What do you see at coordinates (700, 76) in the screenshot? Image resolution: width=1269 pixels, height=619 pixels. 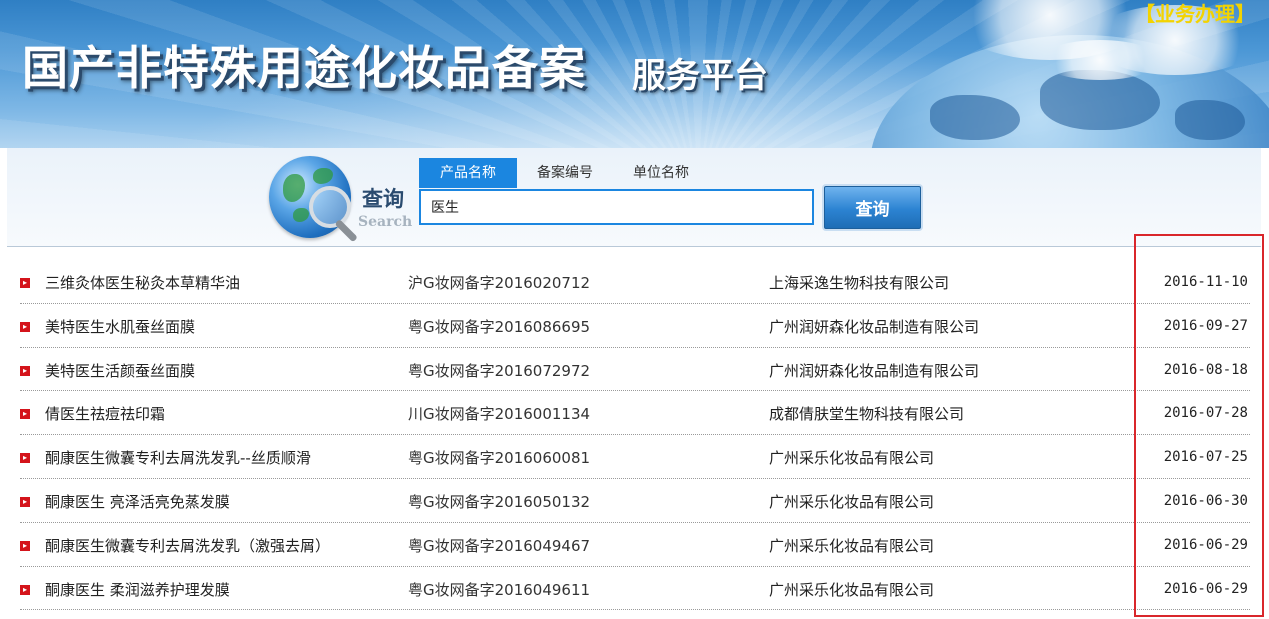 I see `page-subtitle: 服务平台` at bounding box center [700, 76].